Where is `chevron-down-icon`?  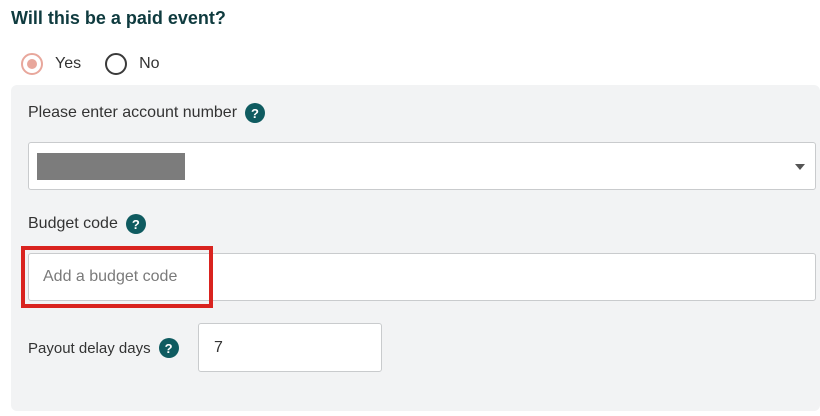 chevron-down-icon is located at coordinates (800, 167).